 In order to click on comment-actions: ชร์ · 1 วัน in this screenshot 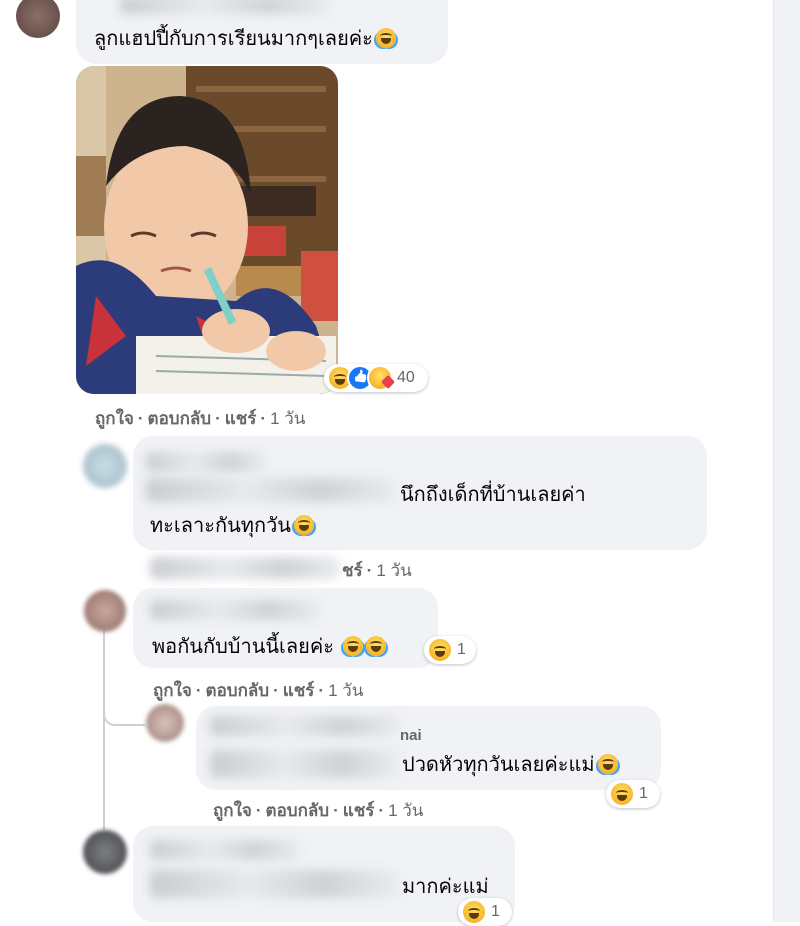, I will do `click(377, 570)`.